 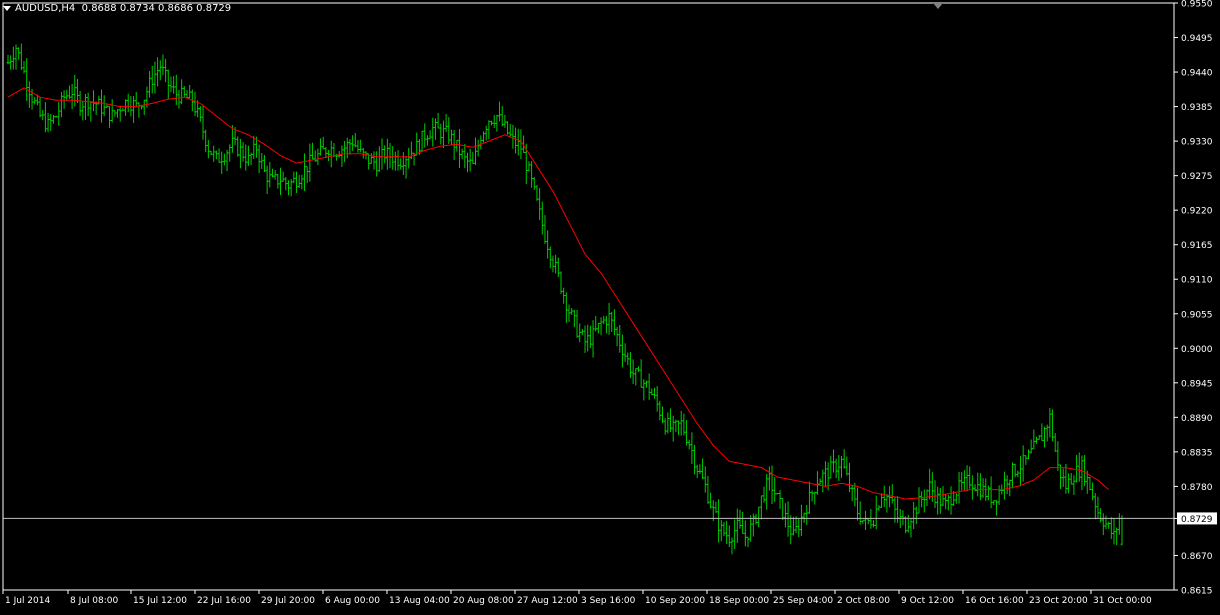 I want to click on x-tick-label: 1 Jul 2014, so click(x=27, y=601).